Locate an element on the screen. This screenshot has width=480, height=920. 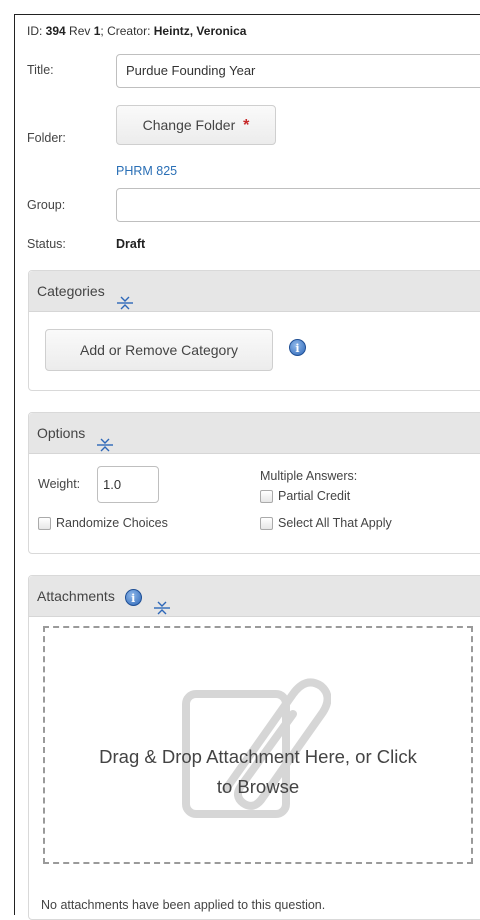
question-id: 394 is located at coordinates (55, 31).